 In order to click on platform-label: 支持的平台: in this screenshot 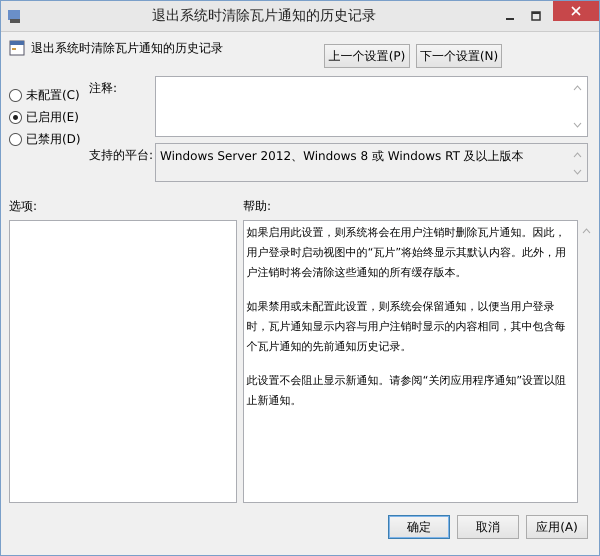, I will do `click(121, 155)`.